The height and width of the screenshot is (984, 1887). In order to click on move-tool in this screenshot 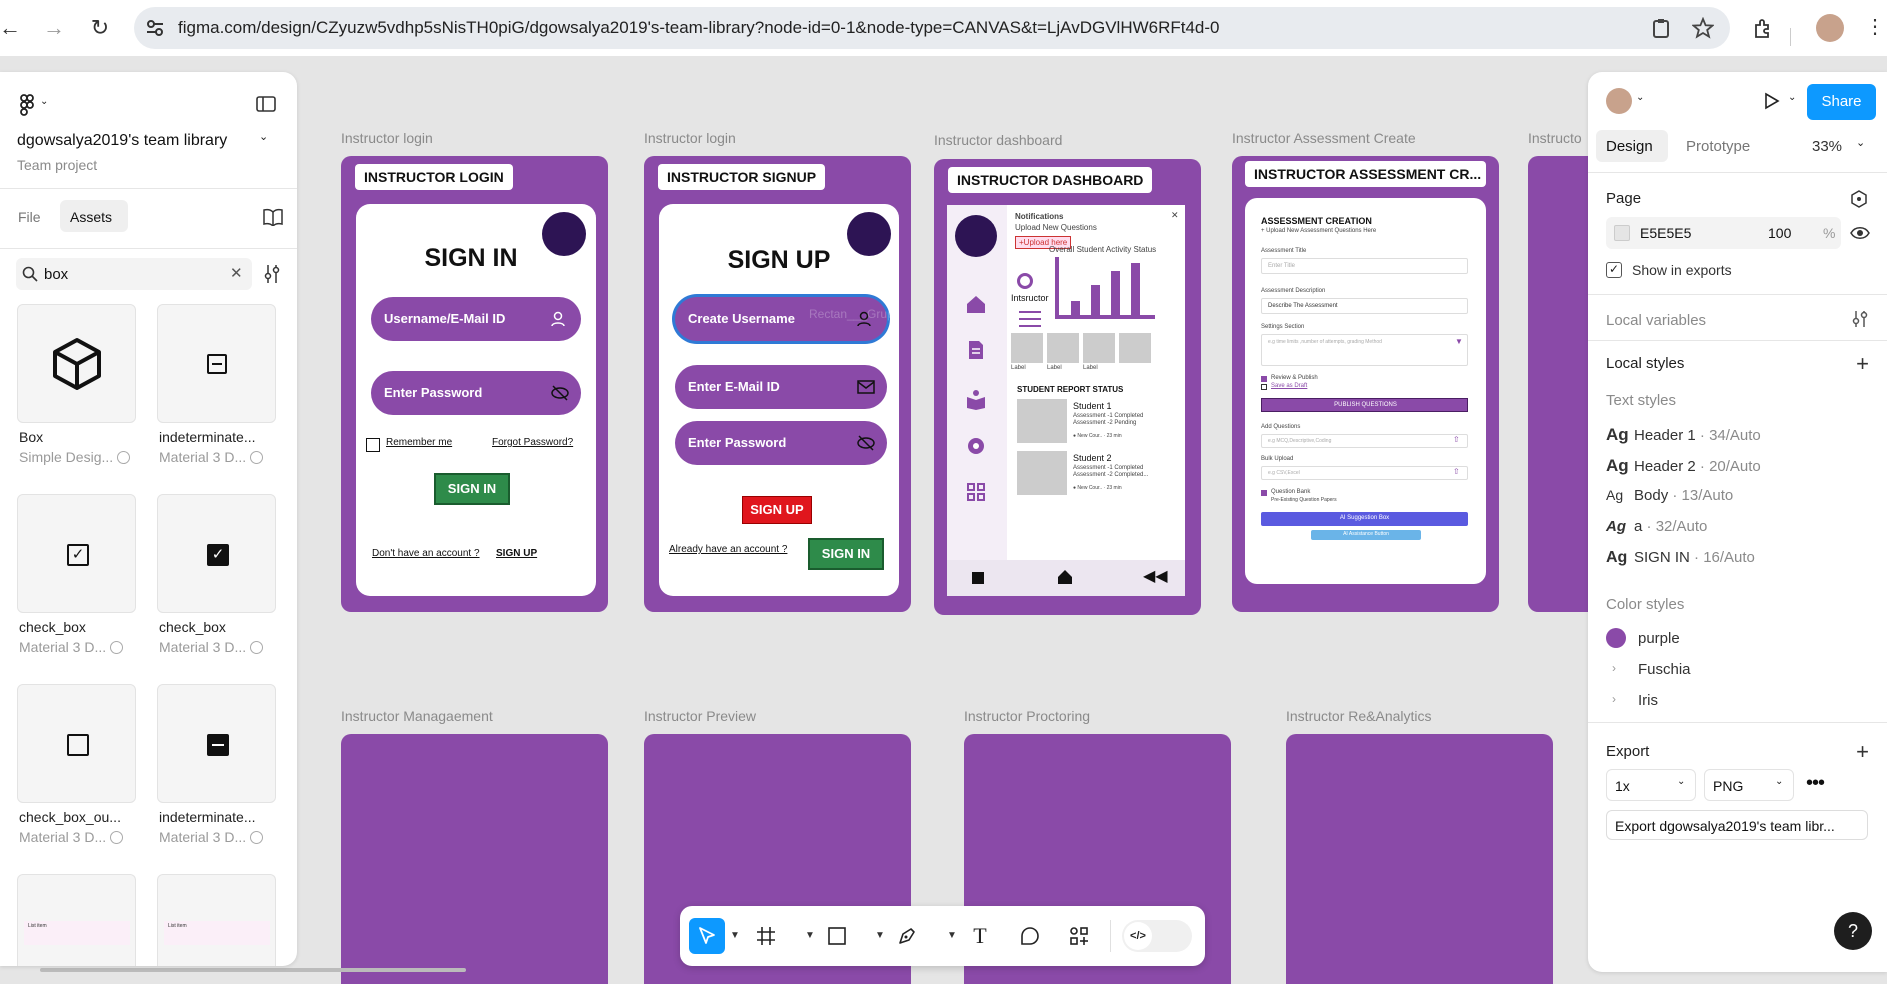, I will do `click(707, 936)`.